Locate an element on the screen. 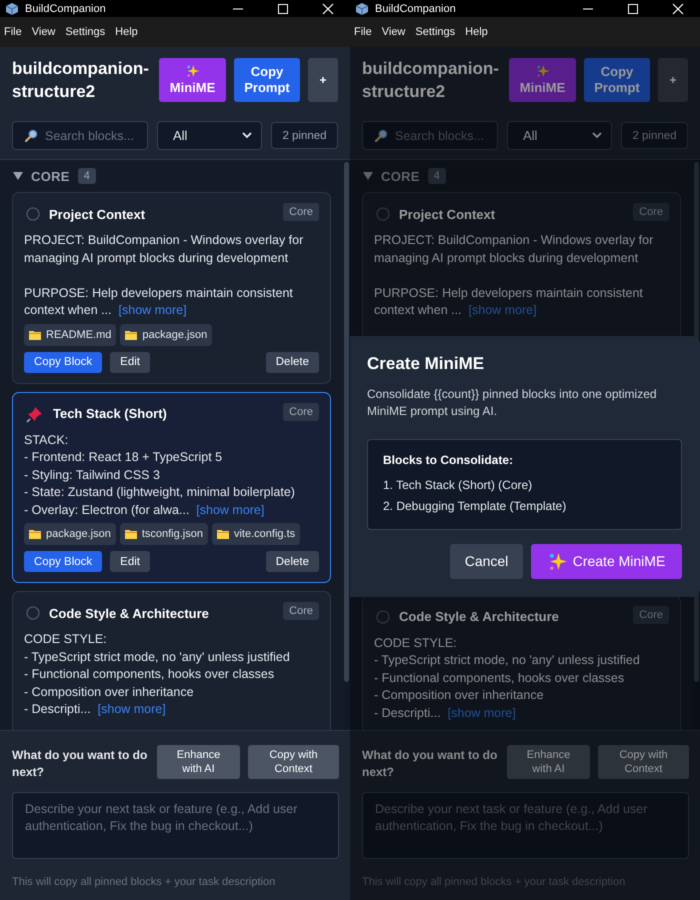  file-chip: tsconfig.json is located at coordinates (164, 534).